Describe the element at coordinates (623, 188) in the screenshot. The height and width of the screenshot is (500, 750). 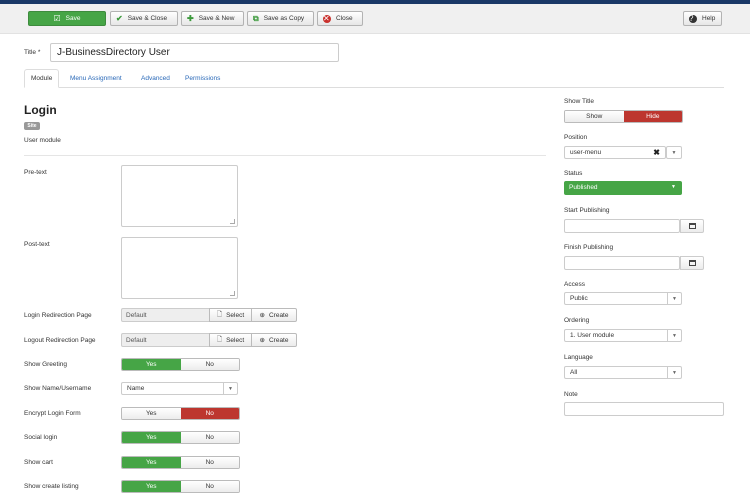
I see `status-select: Published ▼` at that location.